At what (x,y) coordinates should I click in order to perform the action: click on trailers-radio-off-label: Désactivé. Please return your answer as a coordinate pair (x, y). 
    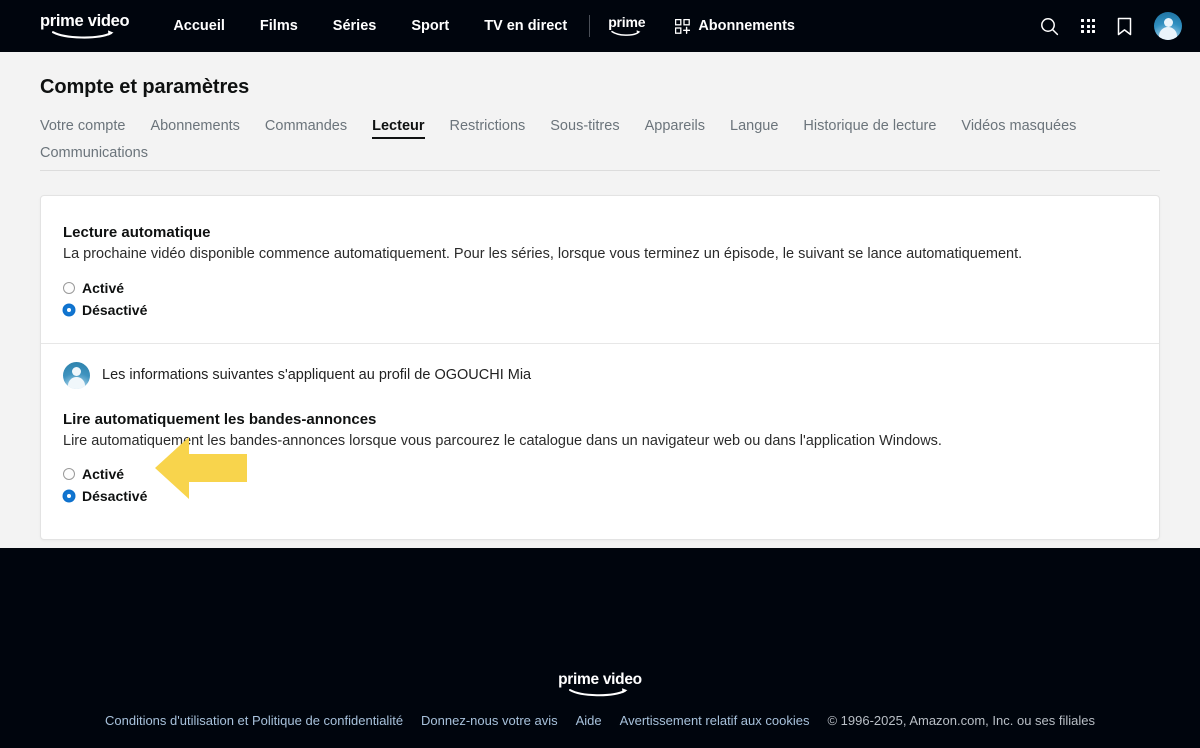
    Looking at the image, I should click on (115, 496).